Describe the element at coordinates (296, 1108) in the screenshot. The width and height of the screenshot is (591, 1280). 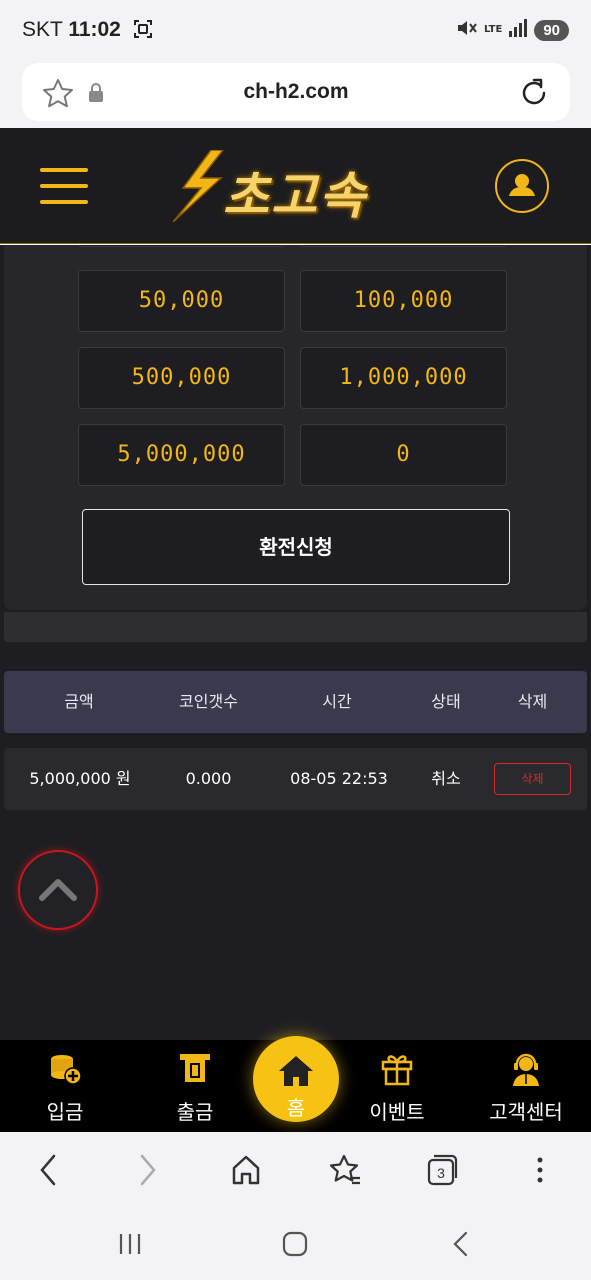
I see `nav-home-label: 홈` at that location.